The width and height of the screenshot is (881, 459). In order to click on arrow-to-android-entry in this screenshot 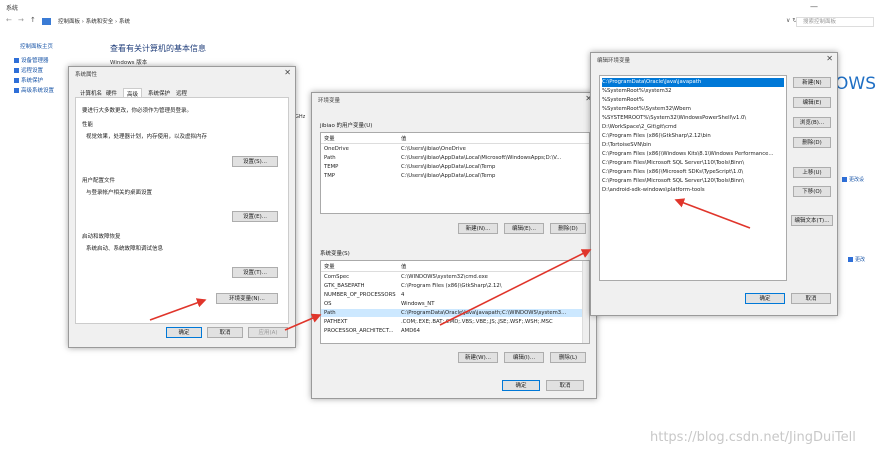, I will do `click(712, 213)`.